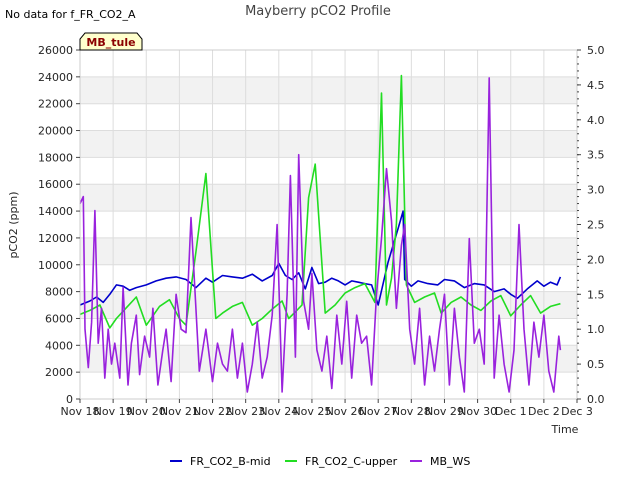 The width and height of the screenshot is (640, 480). I want to click on x-axis-tick-label: Dec 1, so click(511, 411).